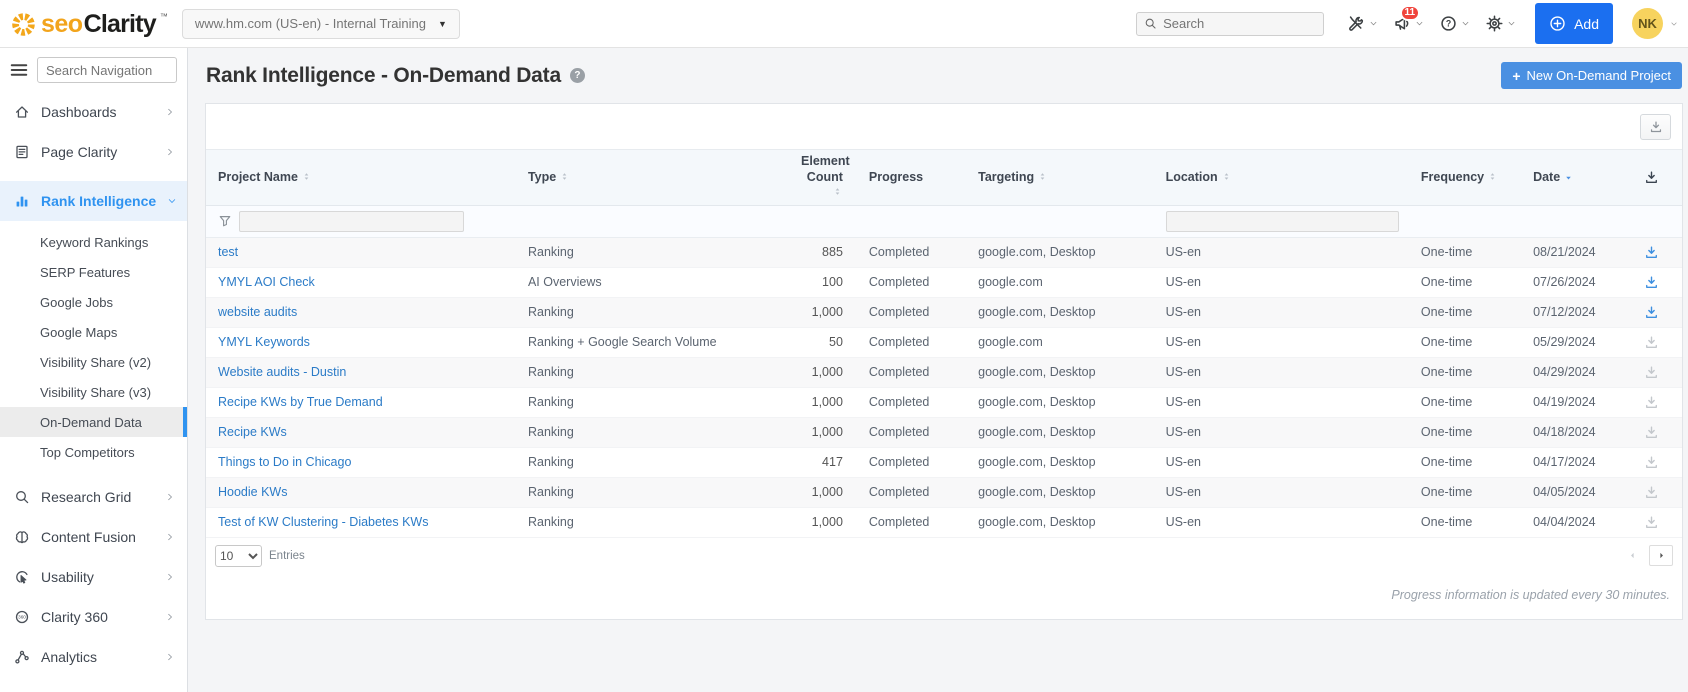 Image resolution: width=1688 pixels, height=692 pixels. What do you see at coordinates (1632, 555) in the screenshot?
I see `caret-left-icon` at bounding box center [1632, 555].